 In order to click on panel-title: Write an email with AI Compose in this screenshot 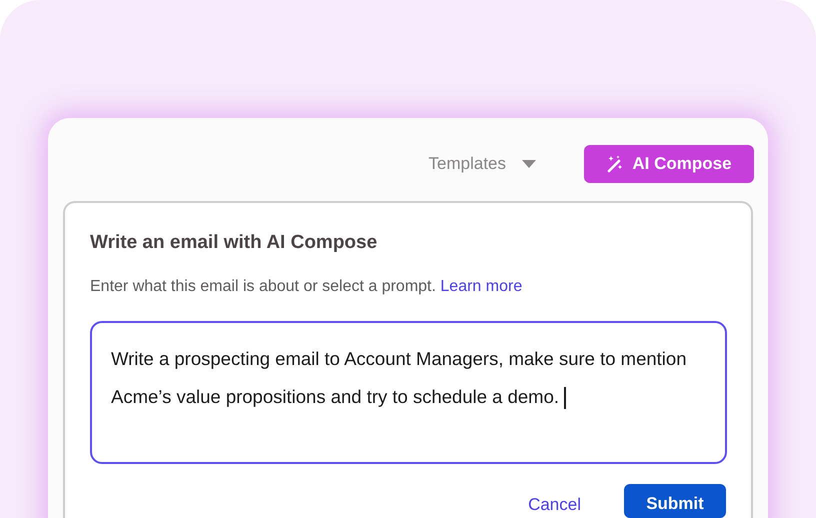, I will do `click(234, 243)`.